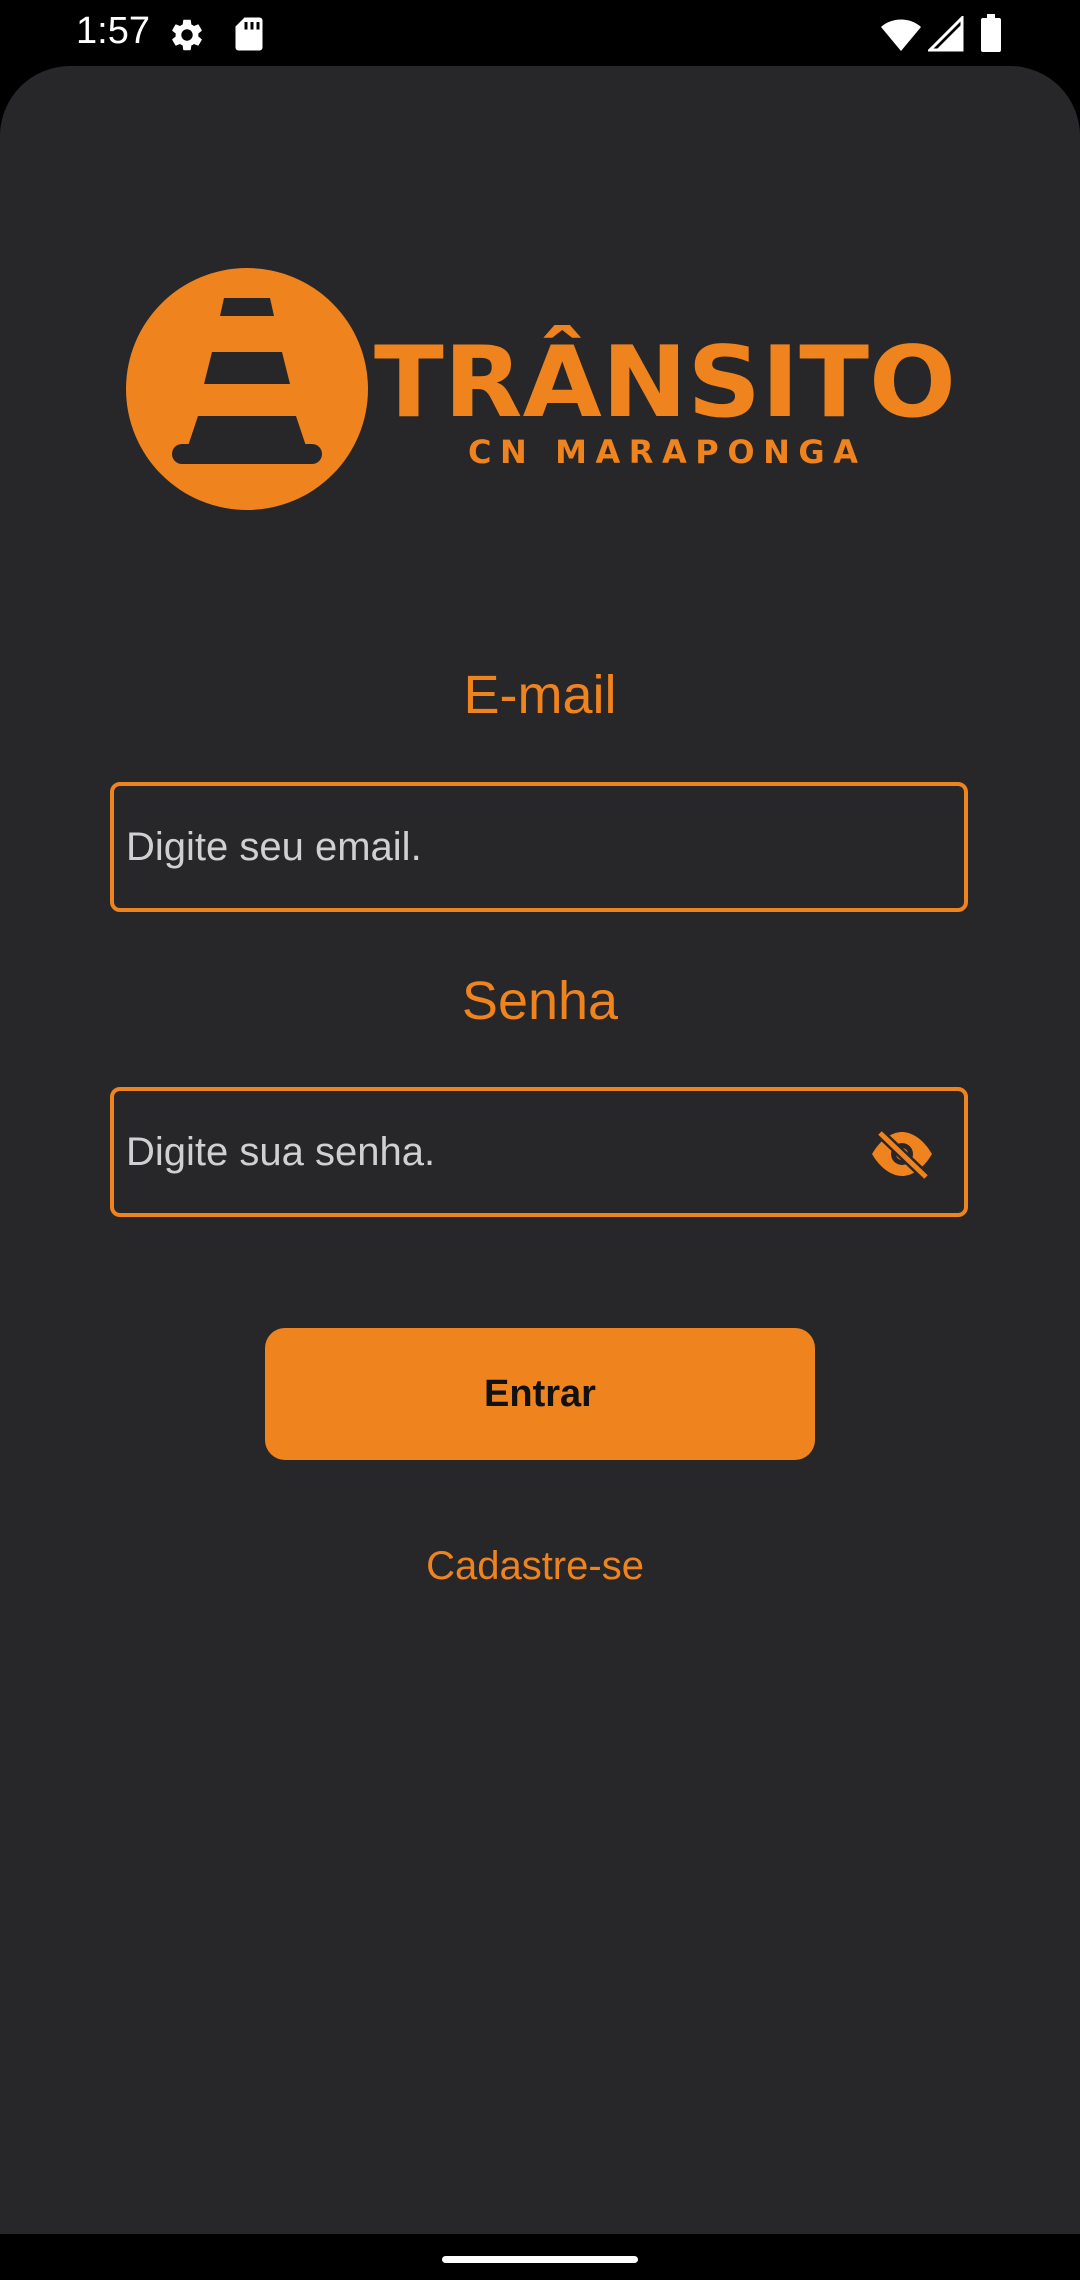 The image size is (1080, 2280). I want to click on status-bar: 1:57, so click(540, 33).